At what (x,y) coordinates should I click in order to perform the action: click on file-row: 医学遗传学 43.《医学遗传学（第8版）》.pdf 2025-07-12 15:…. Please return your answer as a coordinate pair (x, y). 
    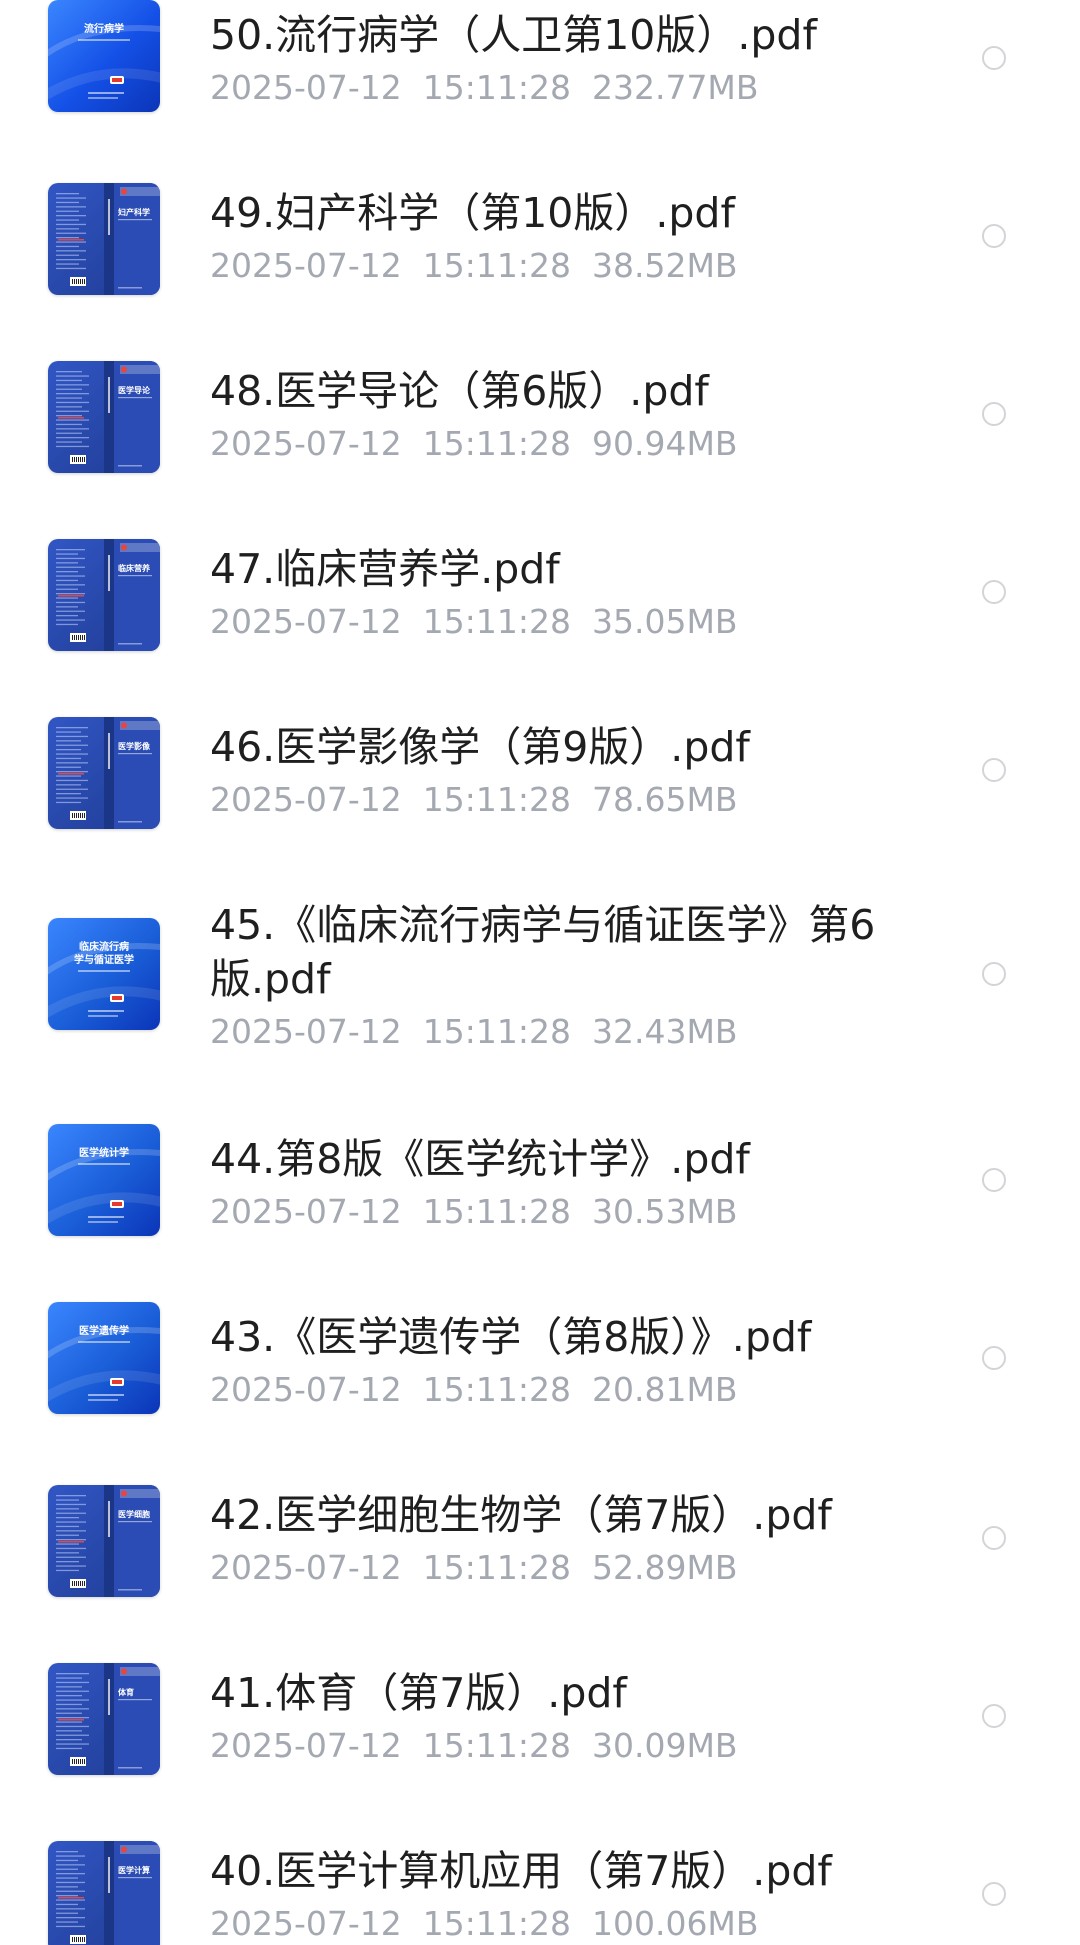
    Looking at the image, I should click on (540, 1382).